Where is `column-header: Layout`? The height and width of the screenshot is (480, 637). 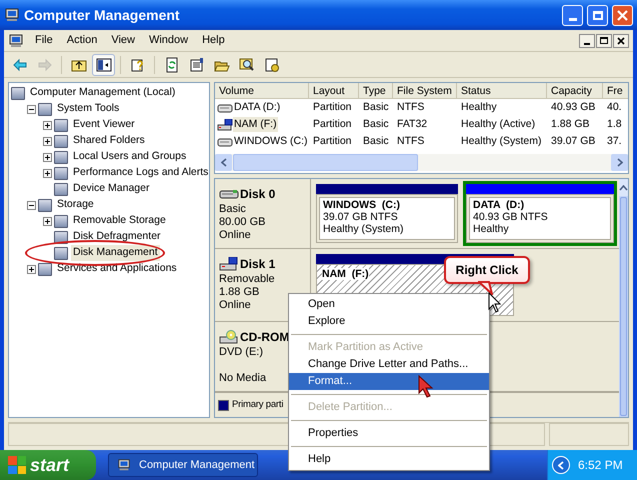 column-header: Layout is located at coordinates (334, 90).